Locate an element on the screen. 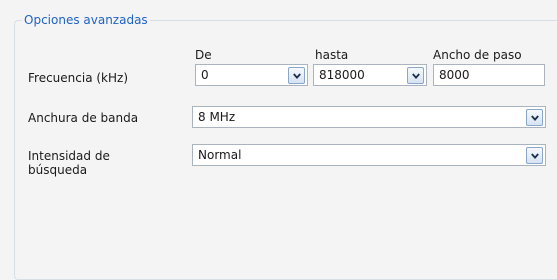 Image resolution: width=557 pixels, height=280 pixels. bandwidth-dropdown-button is located at coordinates (534, 117).